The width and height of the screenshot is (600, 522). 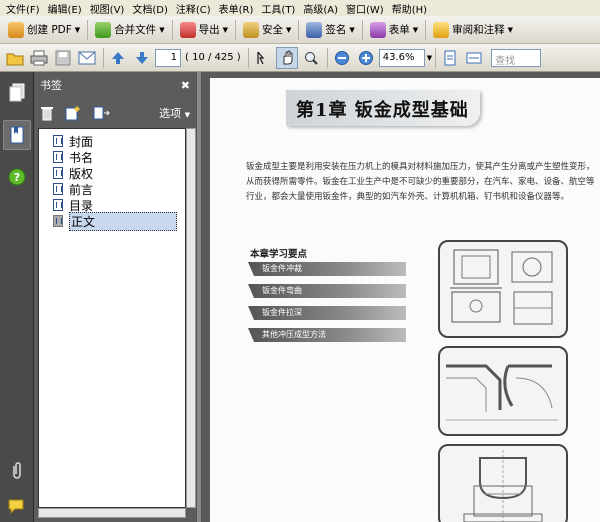 I want to click on menu-window: 窗口(W), so click(x=365, y=8).